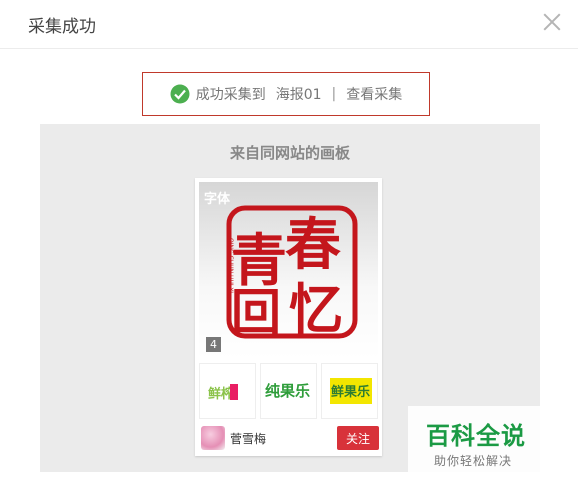  What do you see at coordinates (230, 265) in the screenshot?
I see `cover-pinyin: QING CHUN HUI YI` at bounding box center [230, 265].